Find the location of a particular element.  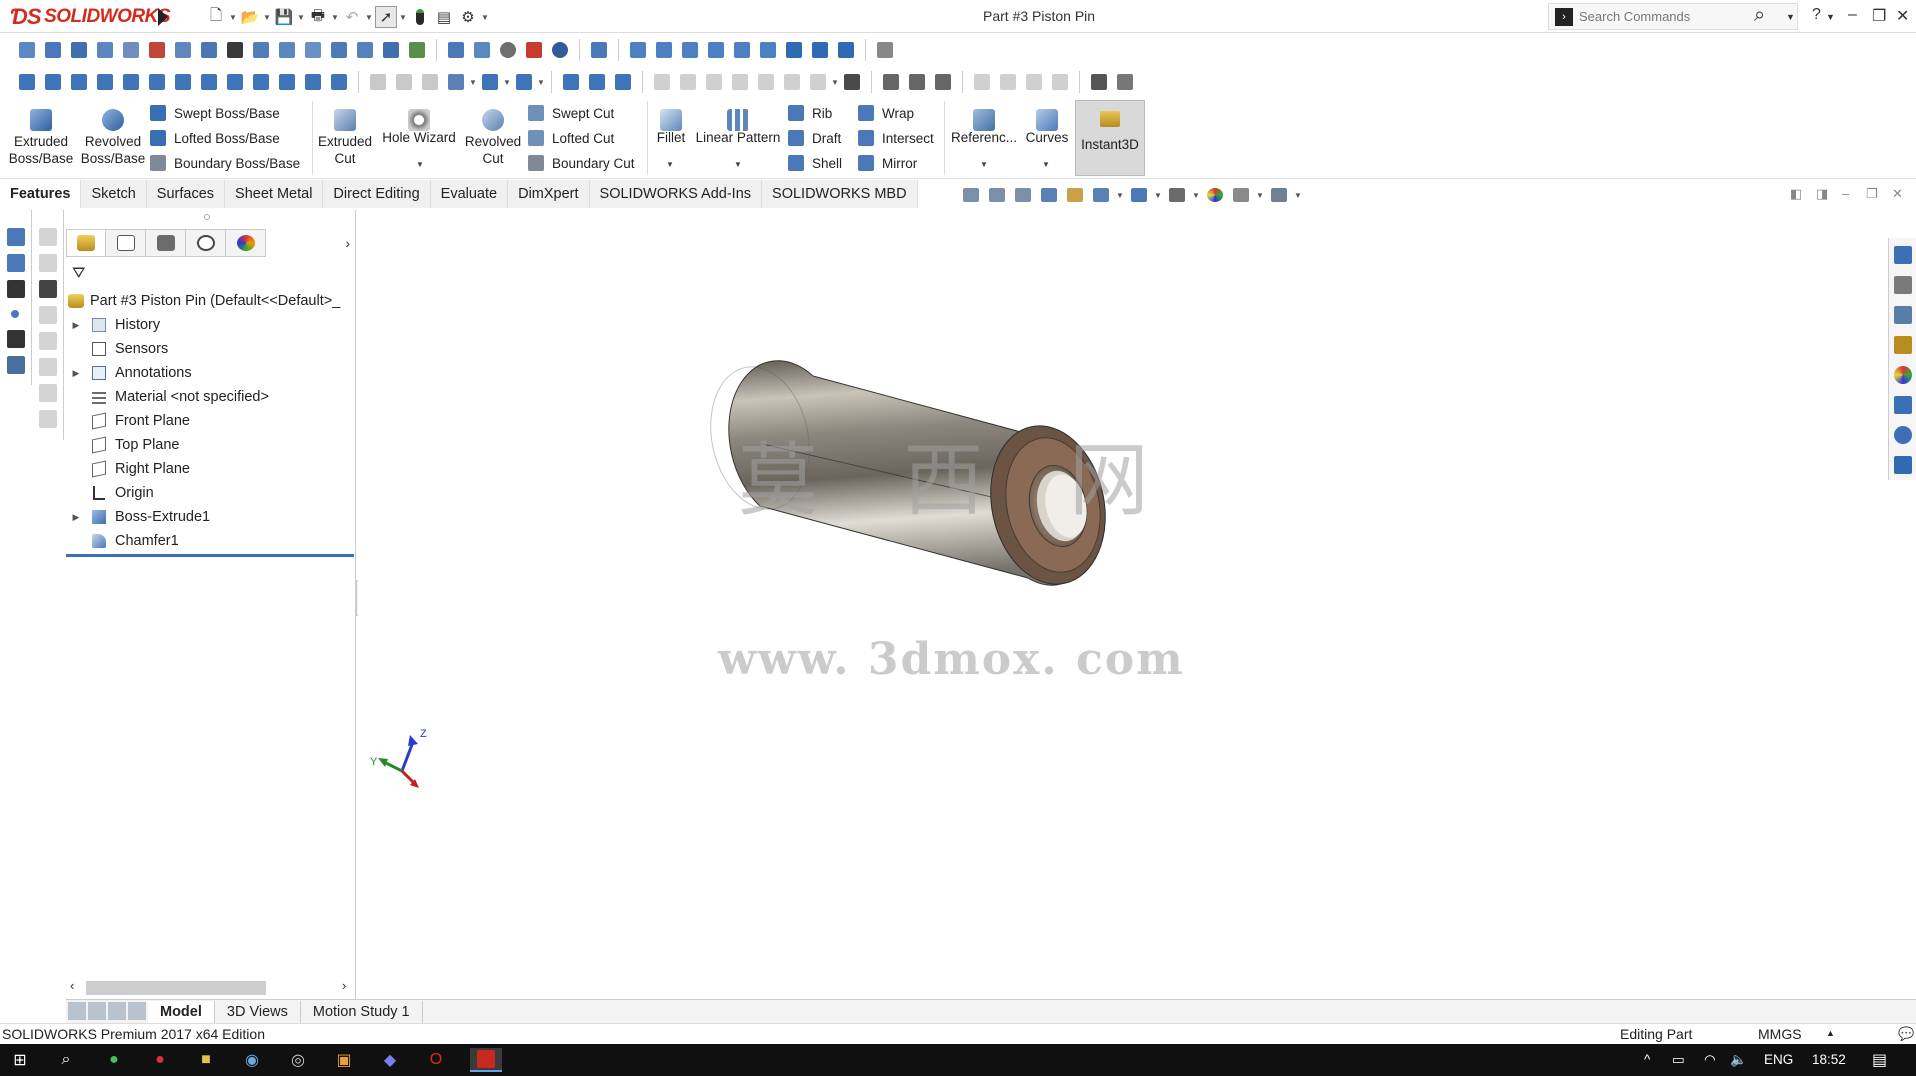

hide-show-items-icon is located at coordinates (1177, 195).